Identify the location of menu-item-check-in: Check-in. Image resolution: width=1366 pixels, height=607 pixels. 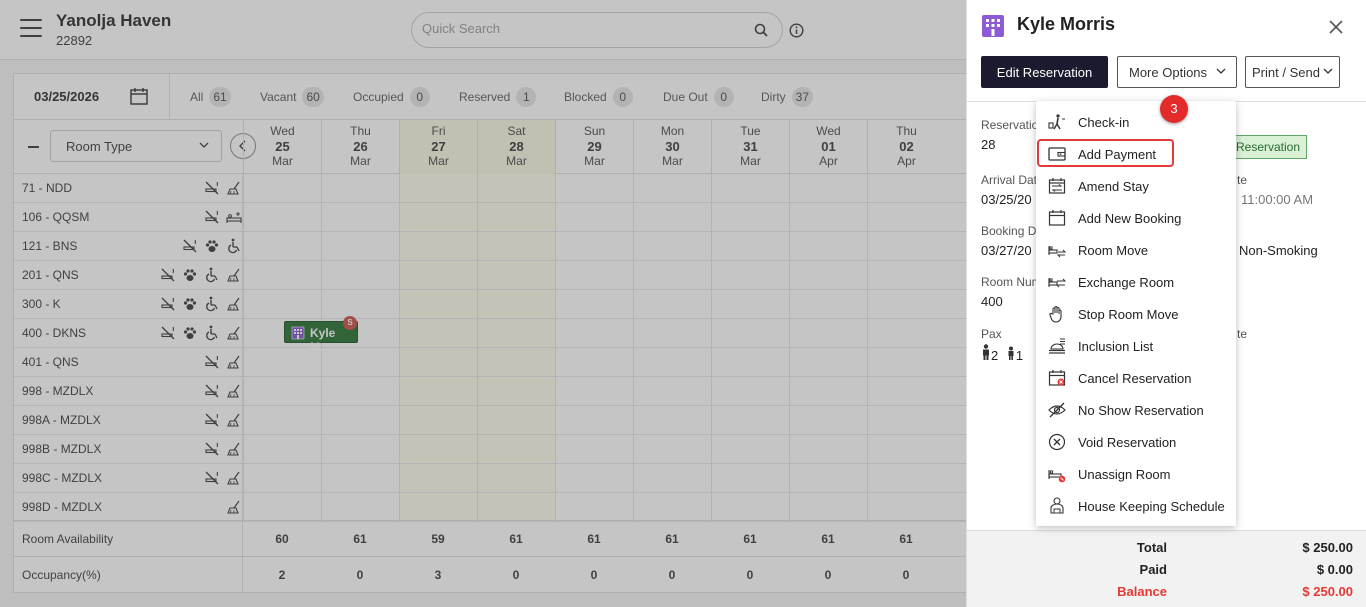
(1136, 122).